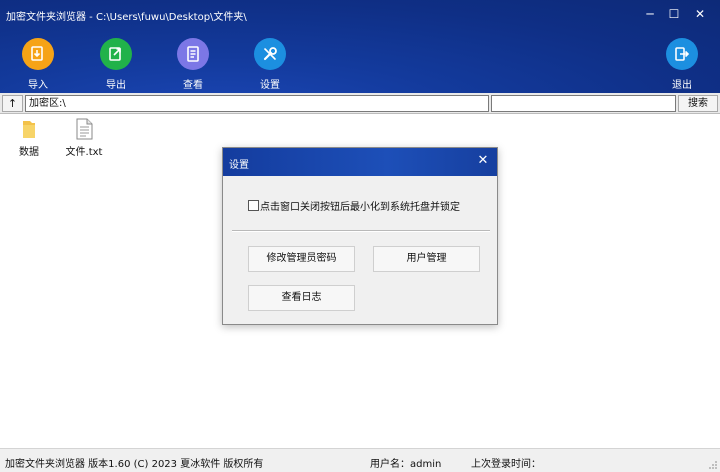  What do you see at coordinates (270, 54) in the screenshot?
I see `settings-icon` at bounding box center [270, 54].